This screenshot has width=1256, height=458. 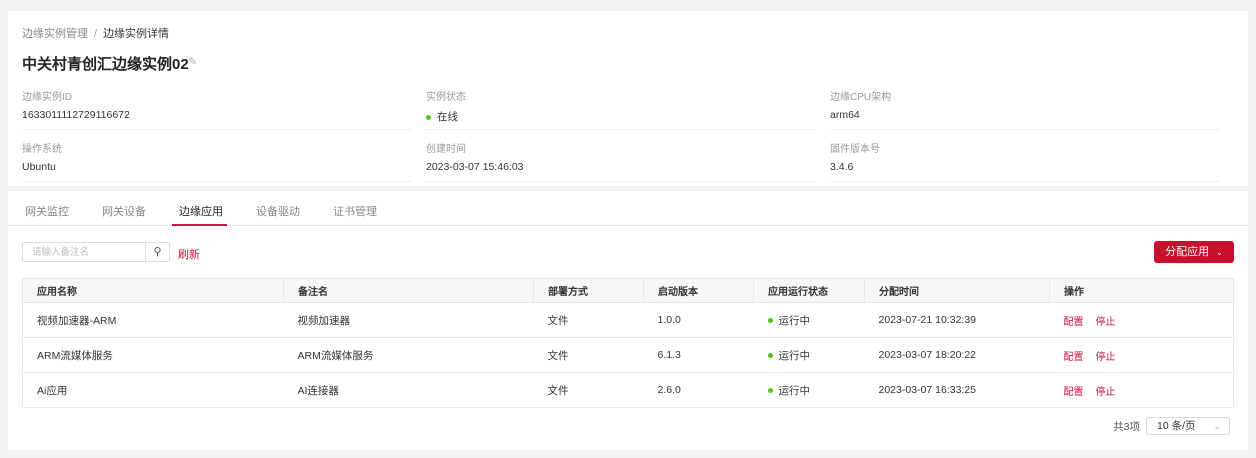 I want to click on field-label: 操作系统, so click(x=42, y=149).